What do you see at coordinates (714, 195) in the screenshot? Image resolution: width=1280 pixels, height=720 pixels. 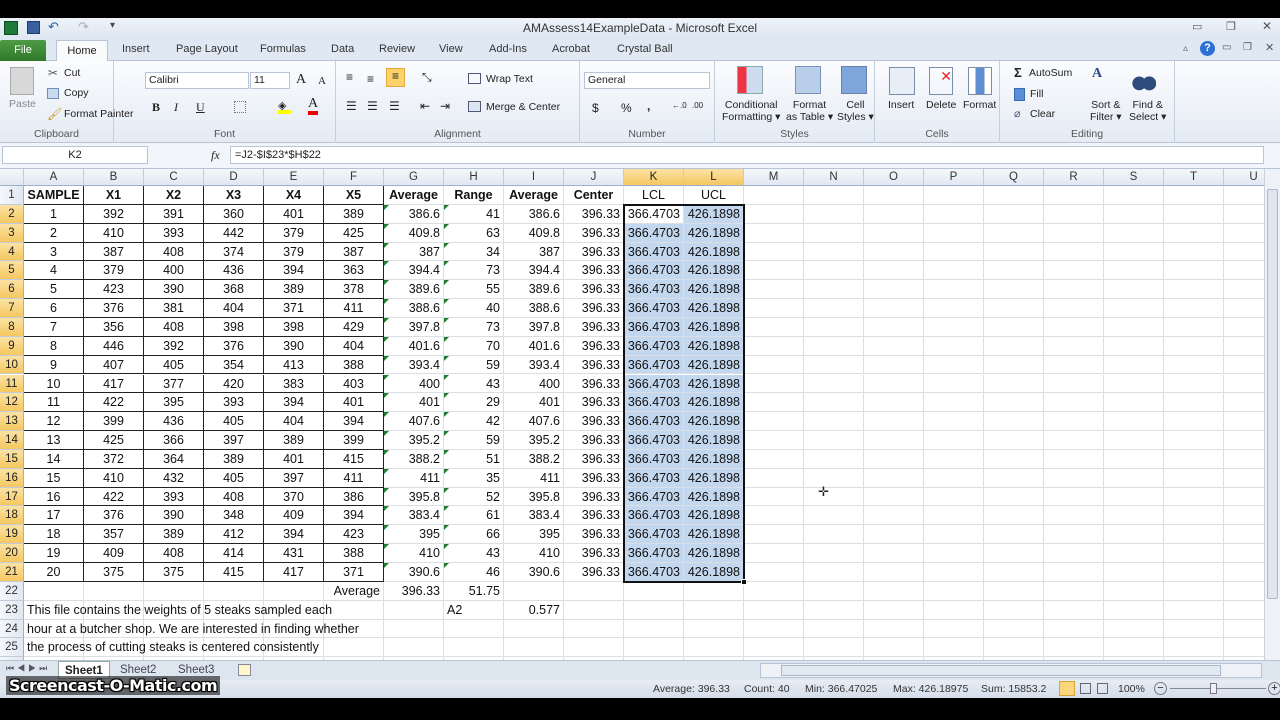 I see `header-cell: UCL` at bounding box center [714, 195].